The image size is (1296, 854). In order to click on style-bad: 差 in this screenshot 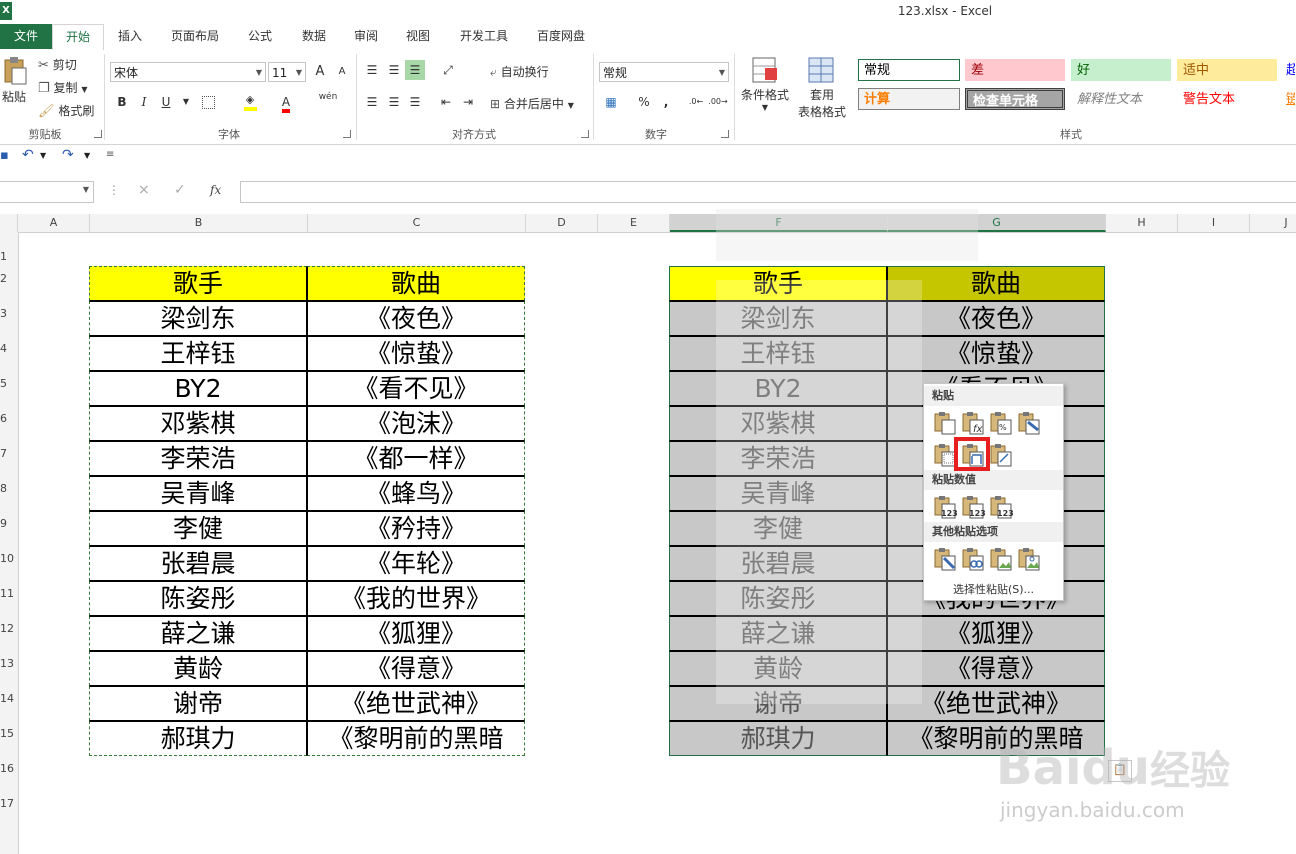, I will do `click(1015, 70)`.